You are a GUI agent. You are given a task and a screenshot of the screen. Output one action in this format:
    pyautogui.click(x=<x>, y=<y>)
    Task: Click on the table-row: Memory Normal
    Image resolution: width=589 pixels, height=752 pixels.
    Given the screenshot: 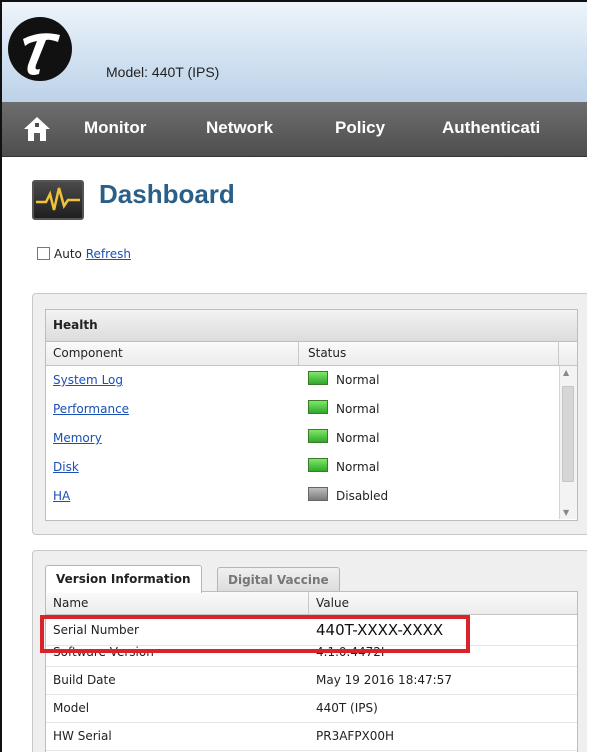 What is the action you would take?
    pyautogui.click(x=311, y=438)
    